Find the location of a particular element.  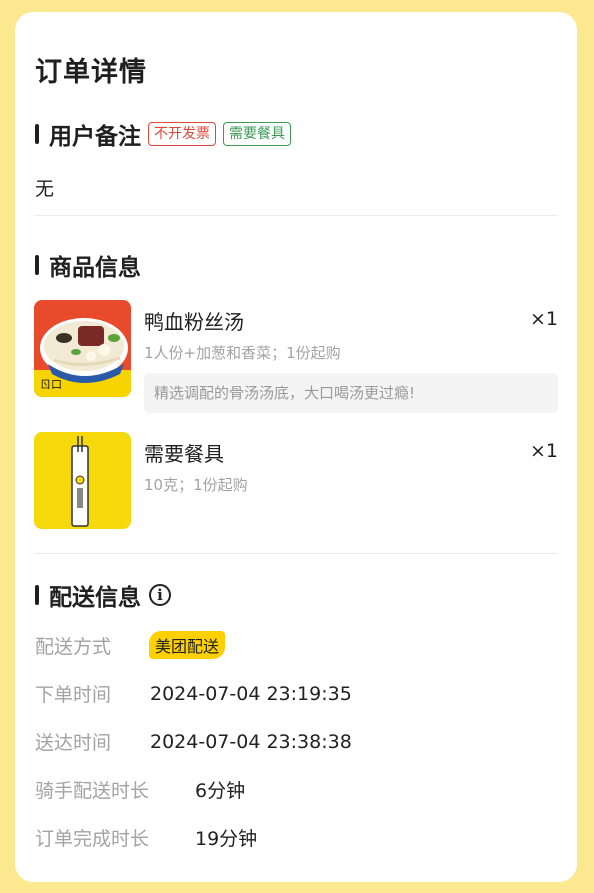

svg-text: ㄖ口 is located at coordinates (51, 384).